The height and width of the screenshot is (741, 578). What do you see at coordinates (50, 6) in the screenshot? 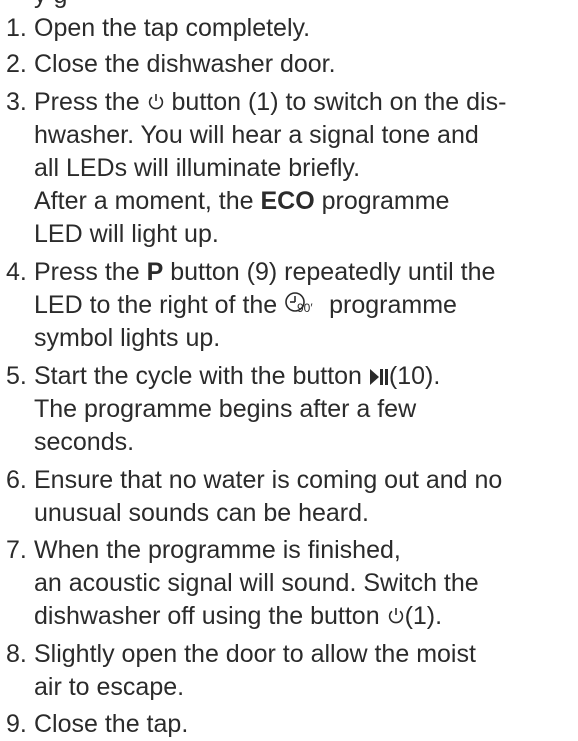
I see `cut-off-heading: y g` at bounding box center [50, 6].